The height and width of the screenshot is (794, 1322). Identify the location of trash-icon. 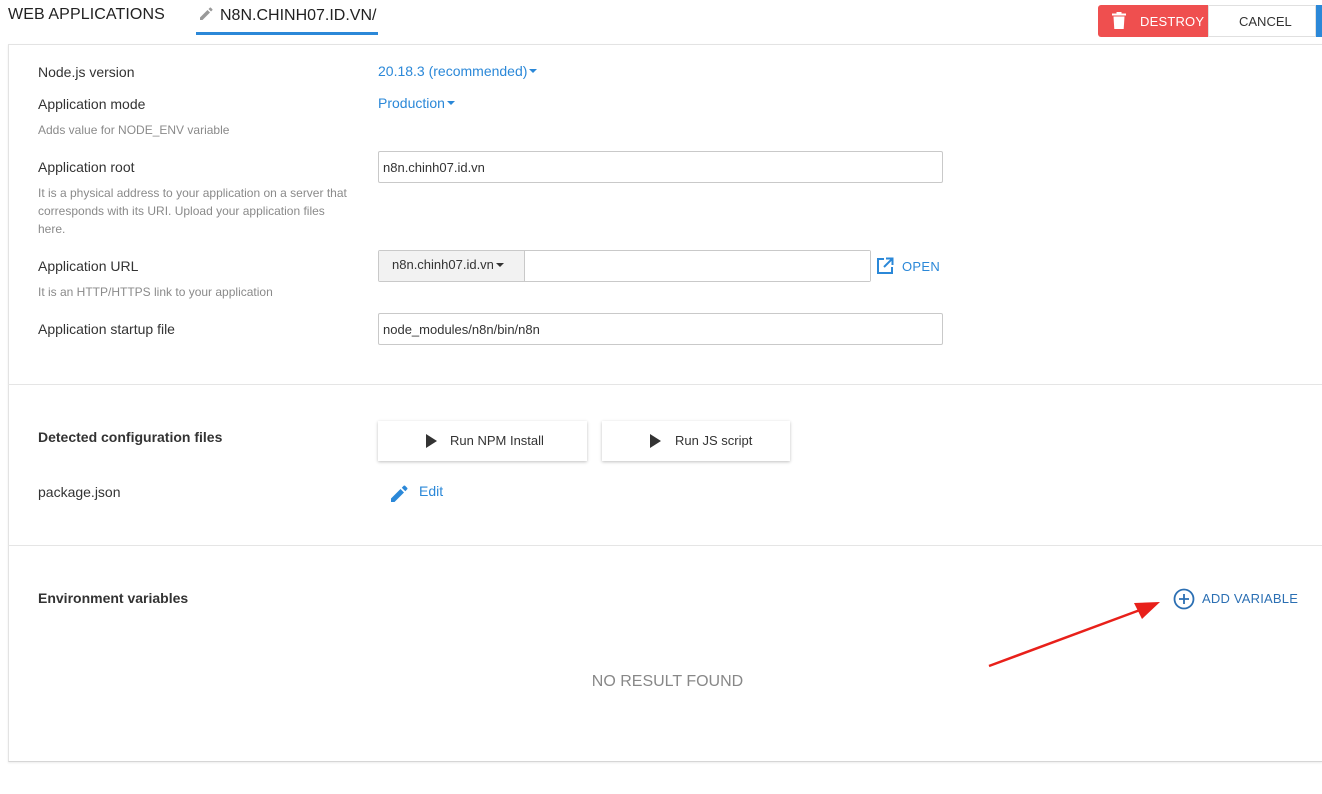
(1119, 20).